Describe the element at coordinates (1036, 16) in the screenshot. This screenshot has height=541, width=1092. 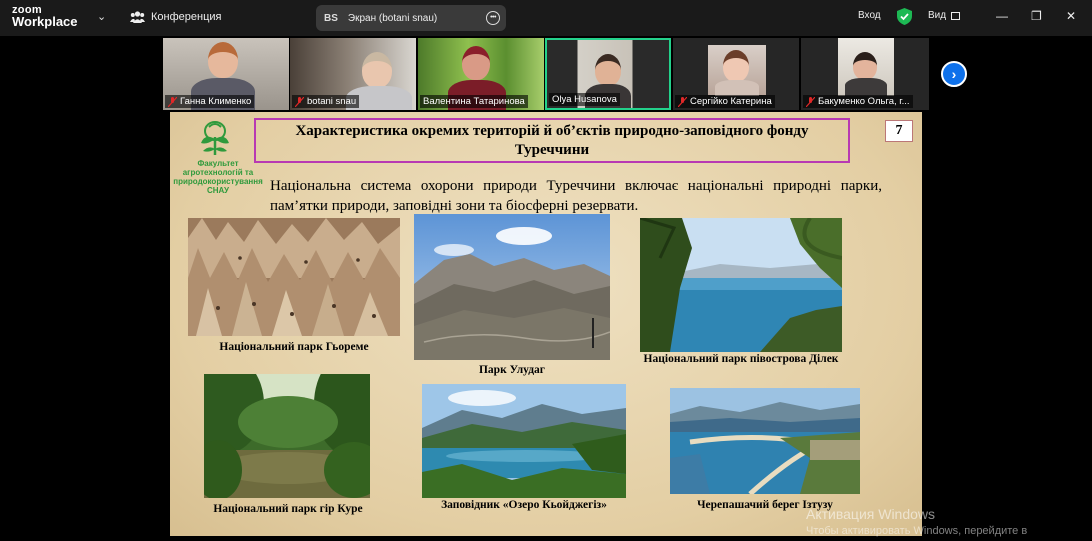
I see `maximize-button: ❐` at that location.